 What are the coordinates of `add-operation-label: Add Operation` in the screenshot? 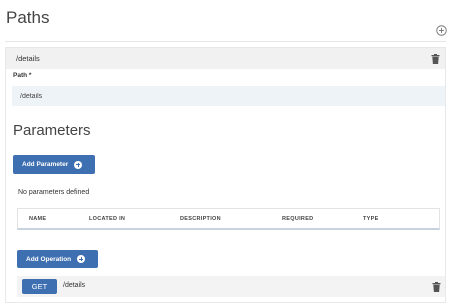 It's located at (49, 259).